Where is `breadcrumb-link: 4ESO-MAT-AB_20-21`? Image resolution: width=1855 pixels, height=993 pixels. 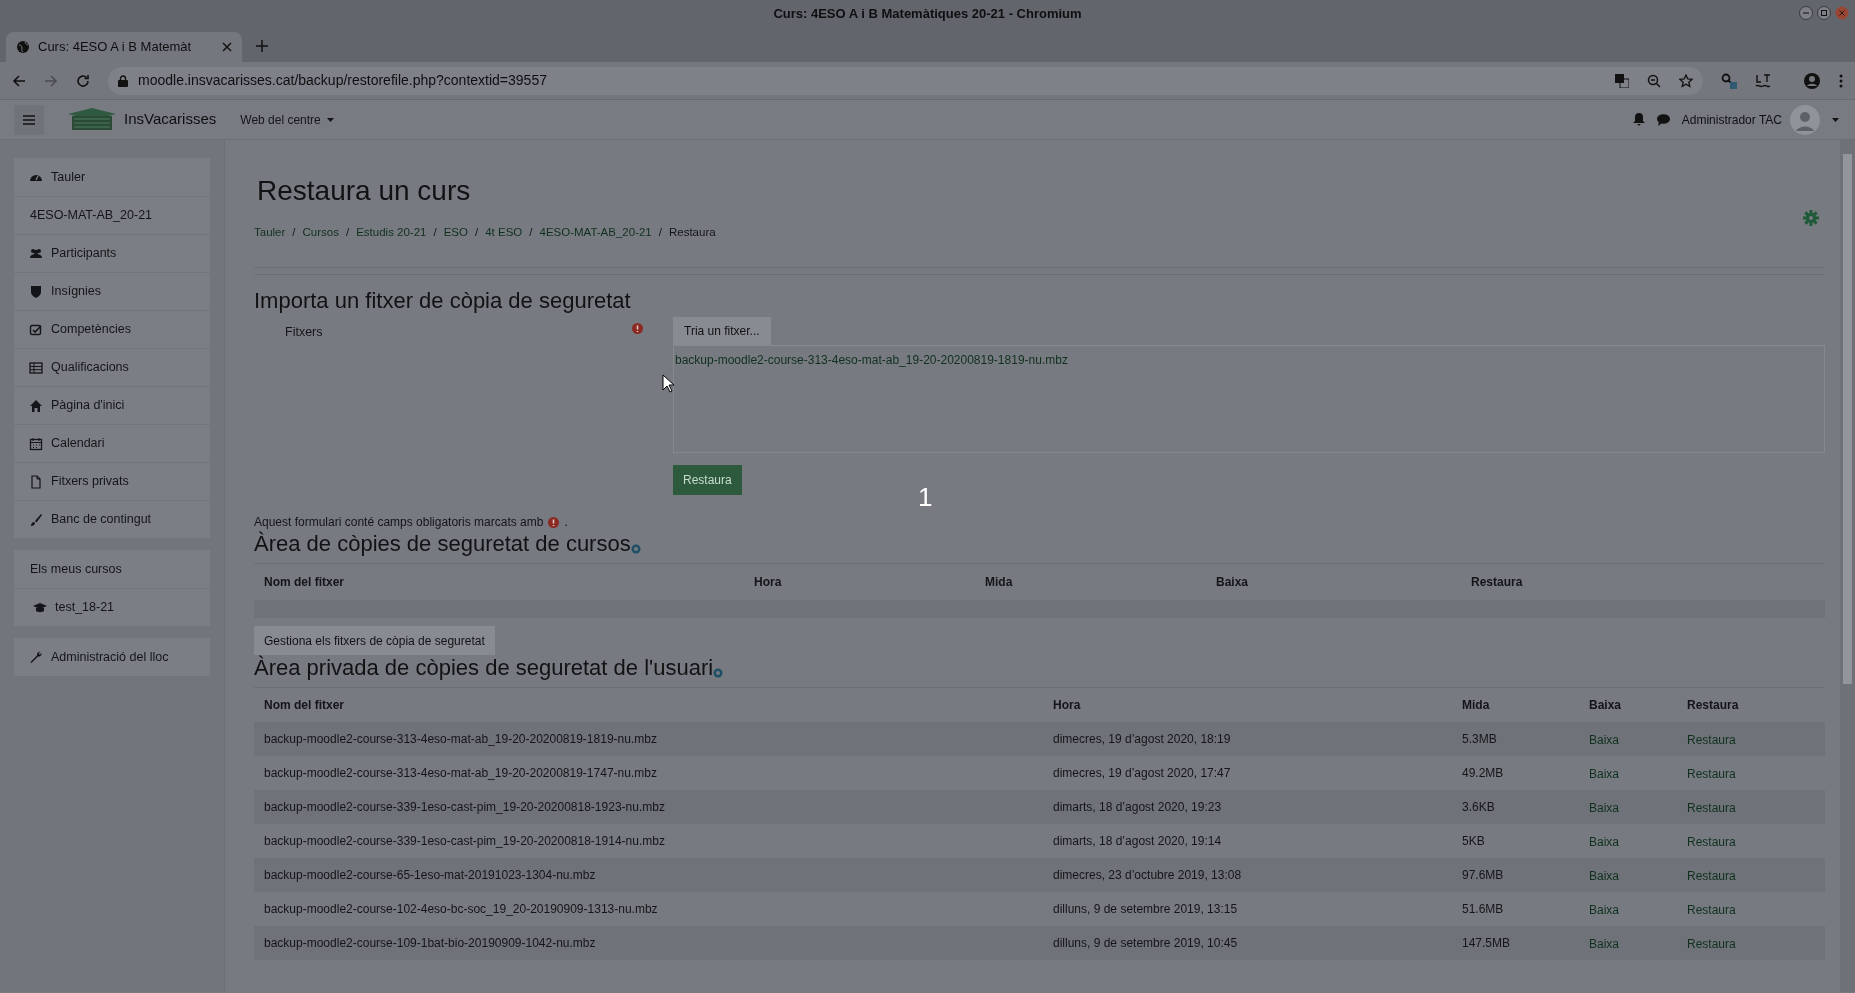 breadcrumb-link: 4ESO-MAT-AB_20-21 is located at coordinates (595, 233).